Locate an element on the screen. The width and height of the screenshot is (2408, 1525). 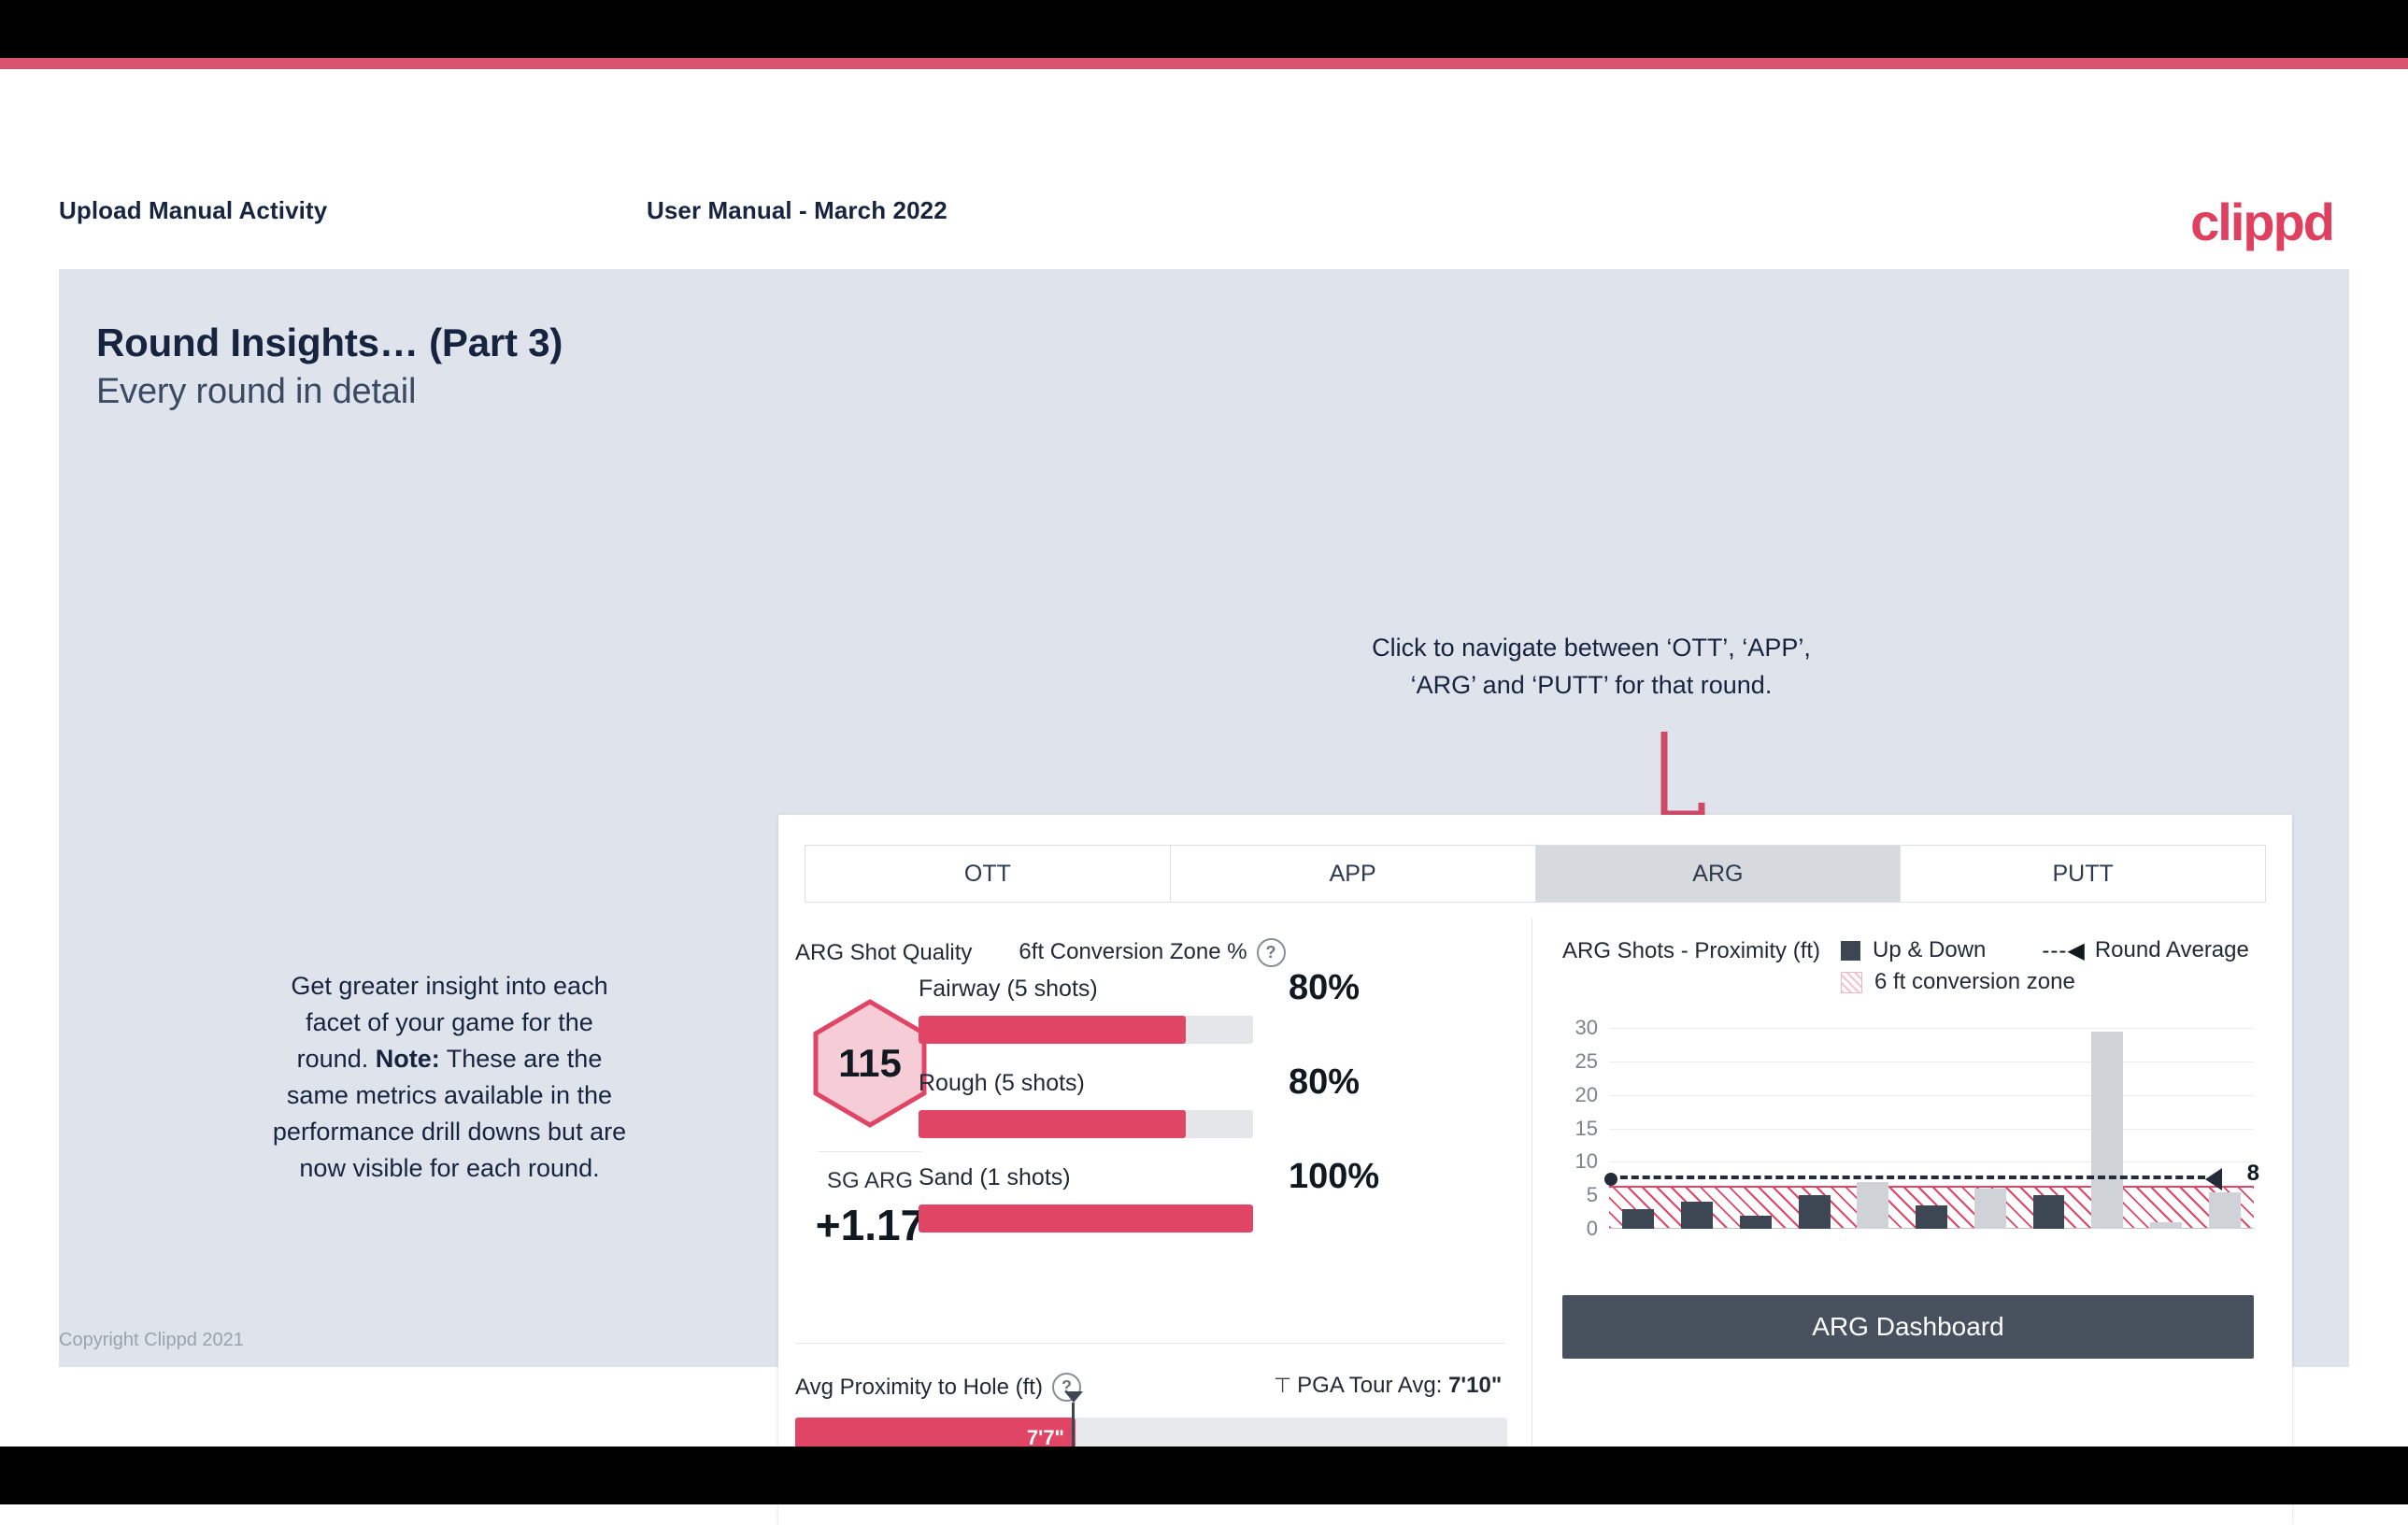
conversion-row-rough: Rough (5 shots) 80% is located at coordinates (1152, 1100).